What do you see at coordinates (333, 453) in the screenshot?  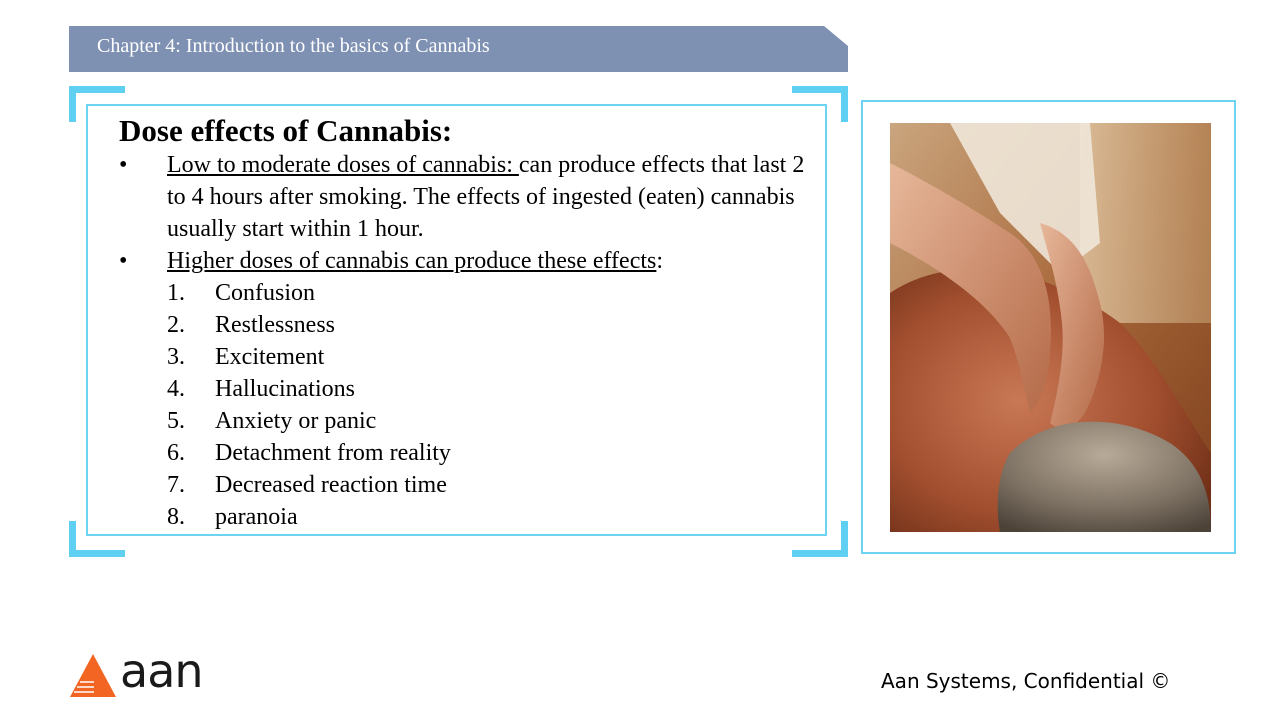 I see `list-item-text: Detachment from reality` at bounding box center [333, 453].